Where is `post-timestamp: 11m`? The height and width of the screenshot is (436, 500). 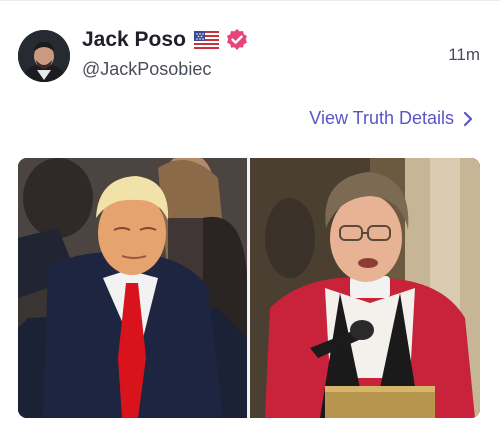 post-timestamp: 11m is located at coordinates (464, 54).